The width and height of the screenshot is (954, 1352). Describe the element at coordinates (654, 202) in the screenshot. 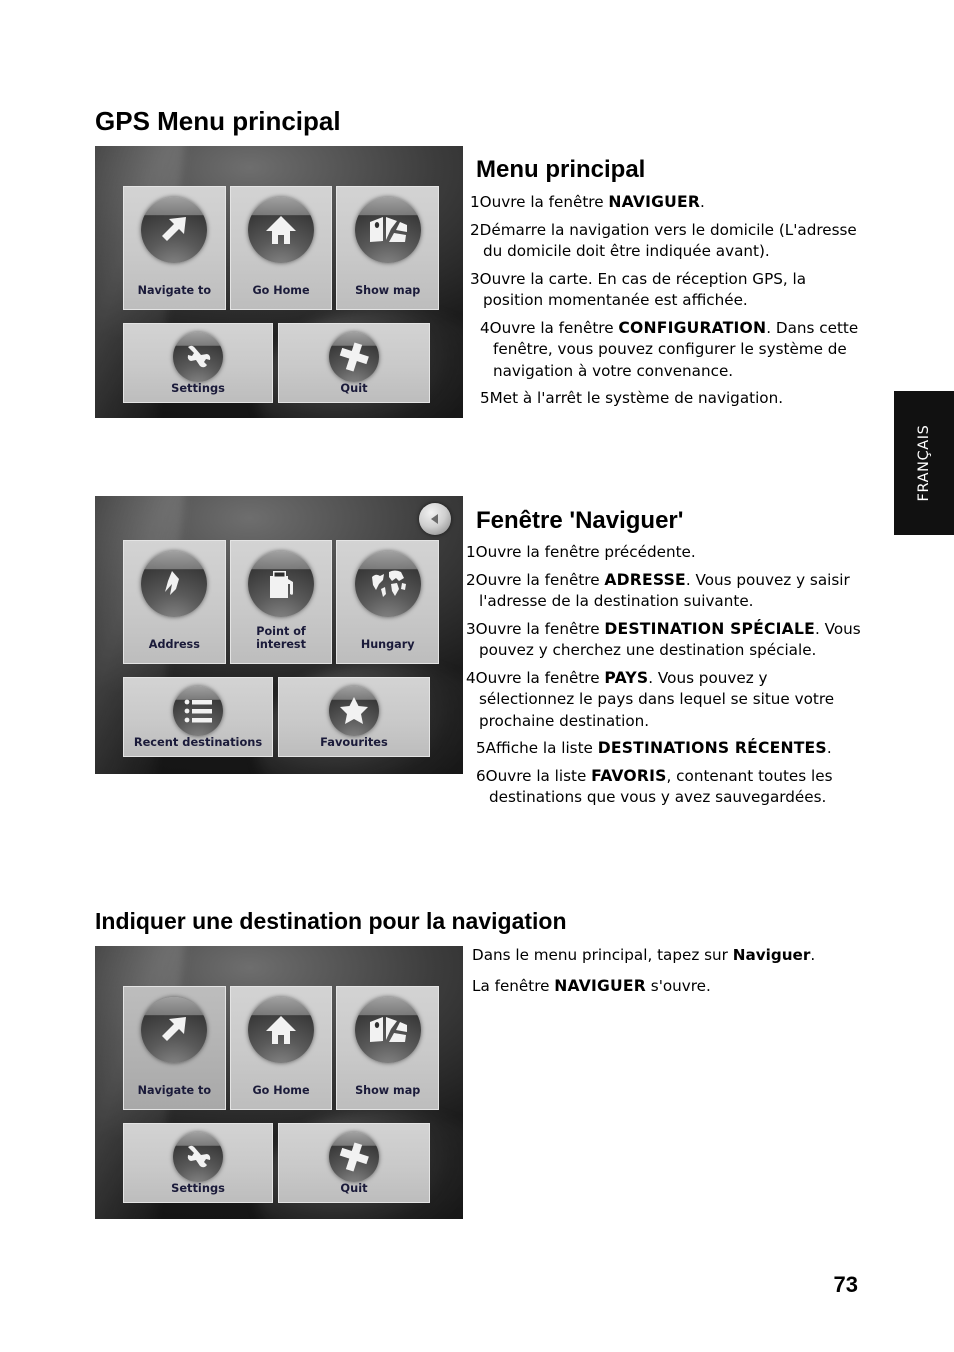

I see `list-item-emphasis: NAVIGUER` at that location.